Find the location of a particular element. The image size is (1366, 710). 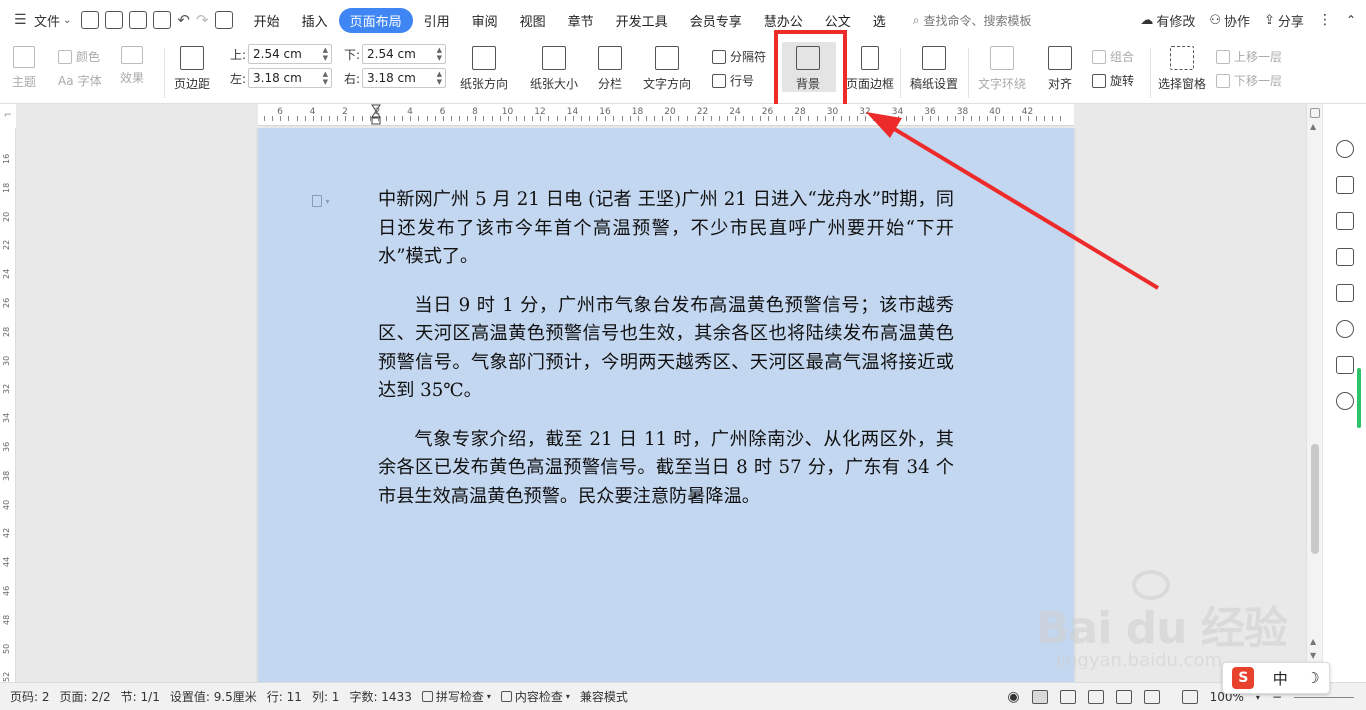

bring-forward-button: 上移一层 is located at coordinates (1249, 56).